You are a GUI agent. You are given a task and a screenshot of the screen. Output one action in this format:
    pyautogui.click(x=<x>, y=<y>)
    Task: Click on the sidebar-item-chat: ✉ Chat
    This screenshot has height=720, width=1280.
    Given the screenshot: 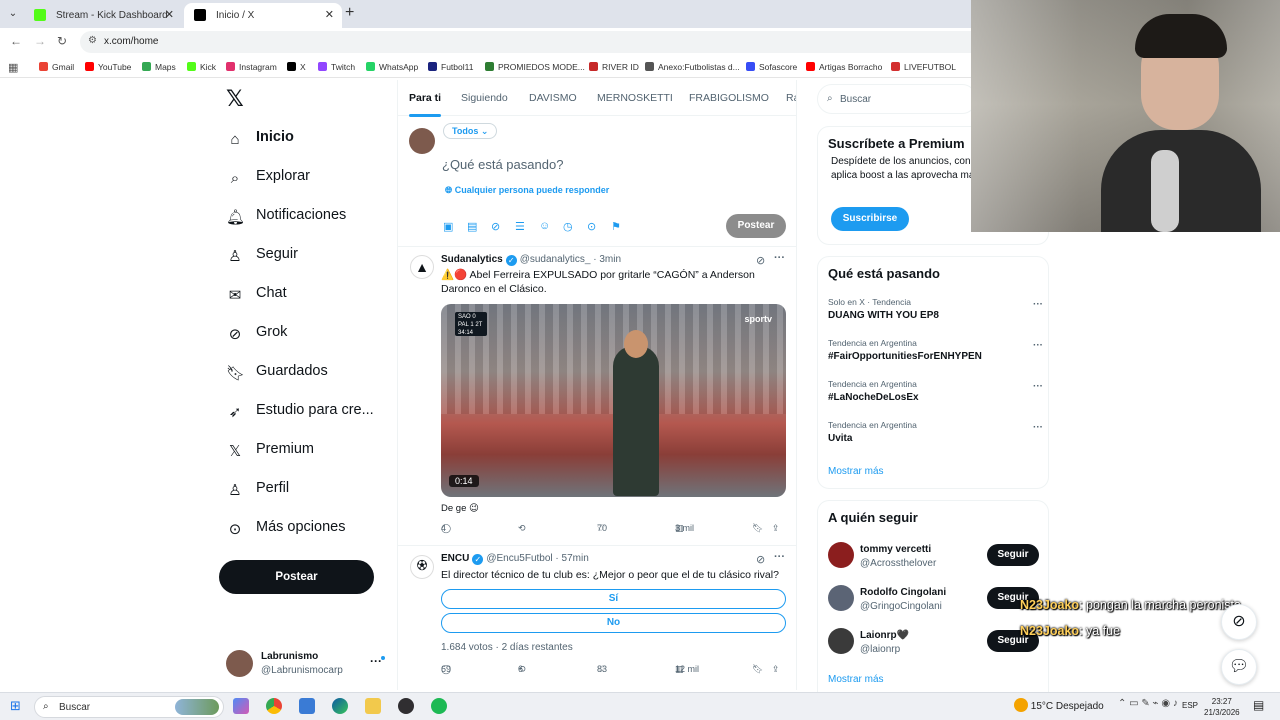 What is the action you would take?
    pyautogui.click(x=256, y=295)
    